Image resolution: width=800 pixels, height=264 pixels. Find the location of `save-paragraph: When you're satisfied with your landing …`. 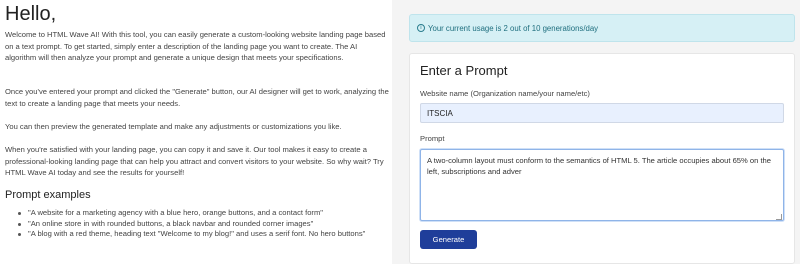

save-paragraph: When you're satisfied with your landing … is located at coordinates (194, 161).